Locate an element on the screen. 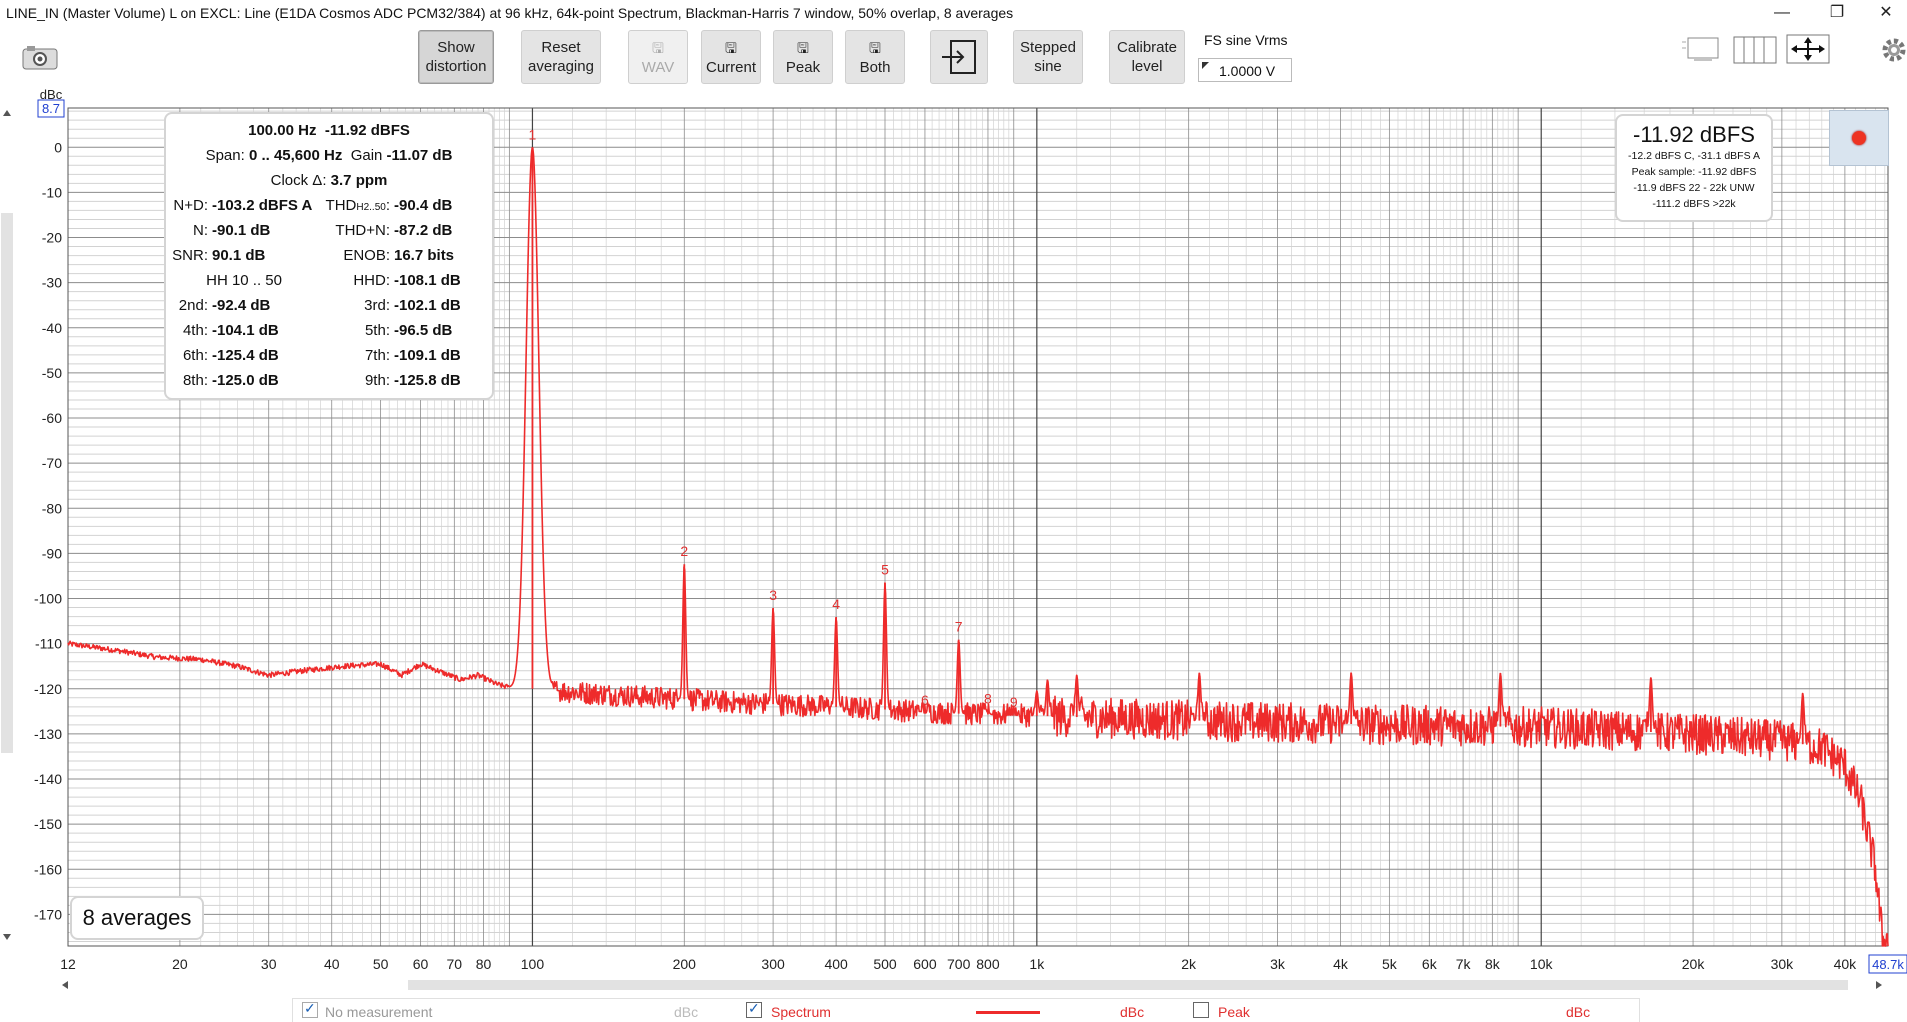 This screenshot has width=1907, height=1022. x-tick-label: 200 is located at coordinates (685, 964).